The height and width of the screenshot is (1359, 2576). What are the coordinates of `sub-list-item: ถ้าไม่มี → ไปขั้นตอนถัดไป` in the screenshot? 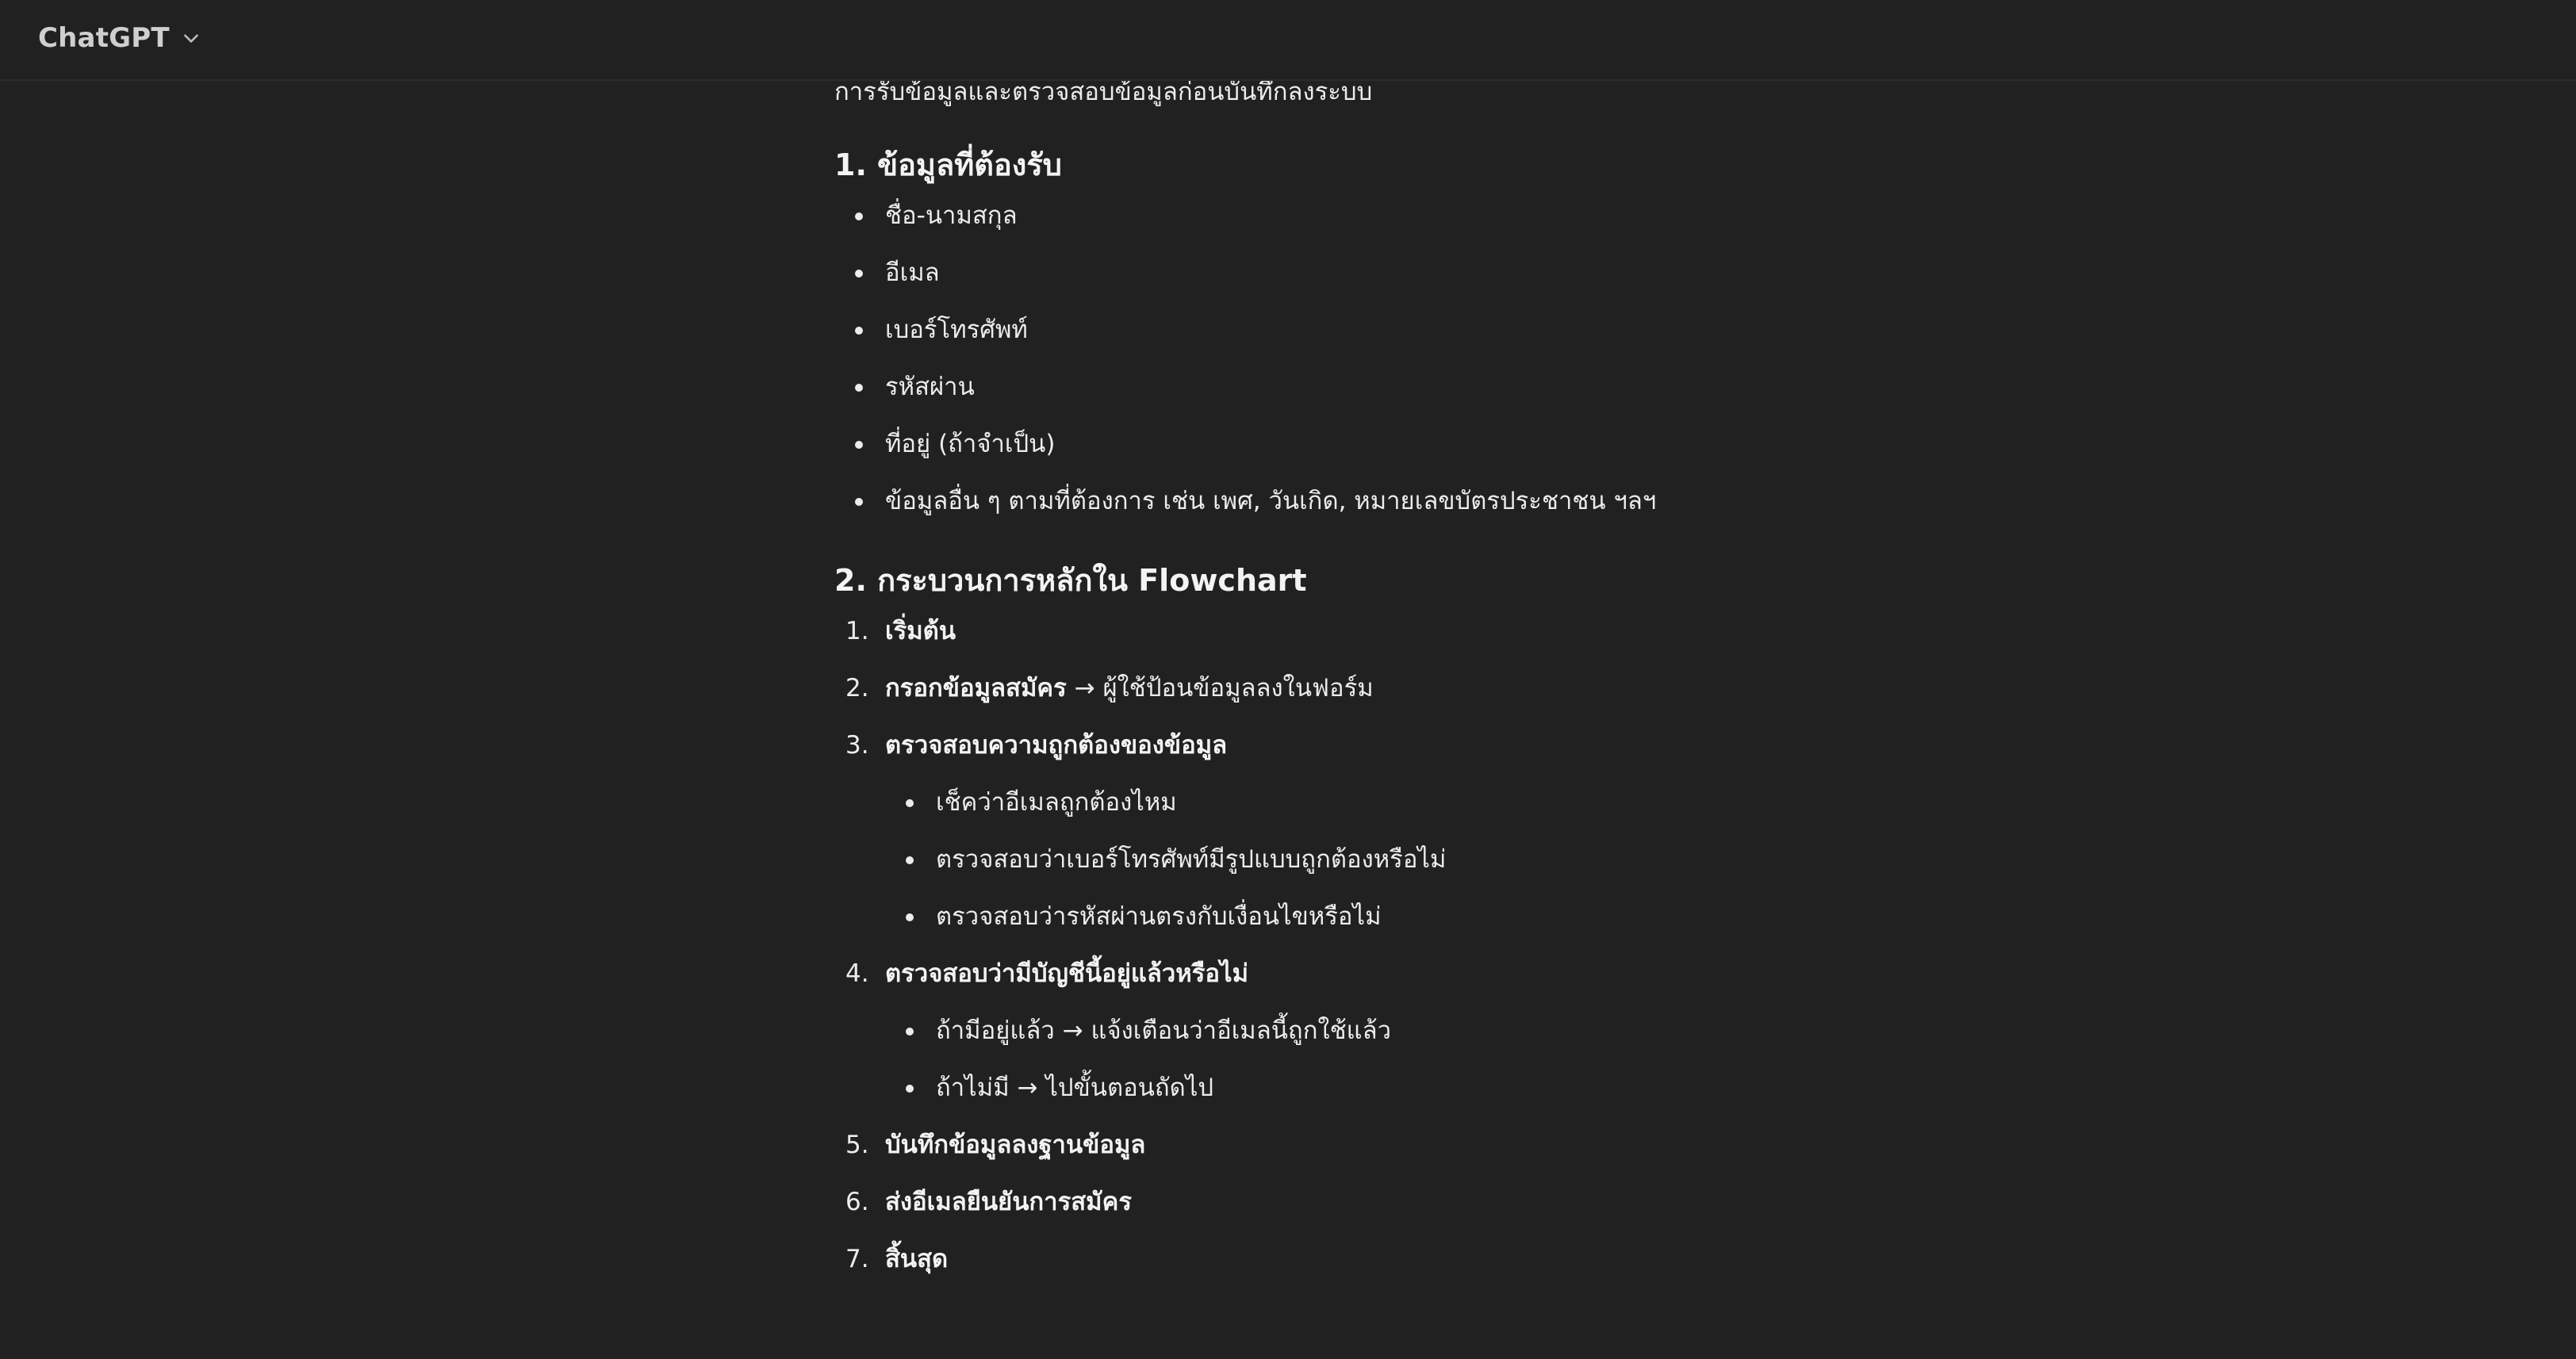 It's located at (1315, 1087).